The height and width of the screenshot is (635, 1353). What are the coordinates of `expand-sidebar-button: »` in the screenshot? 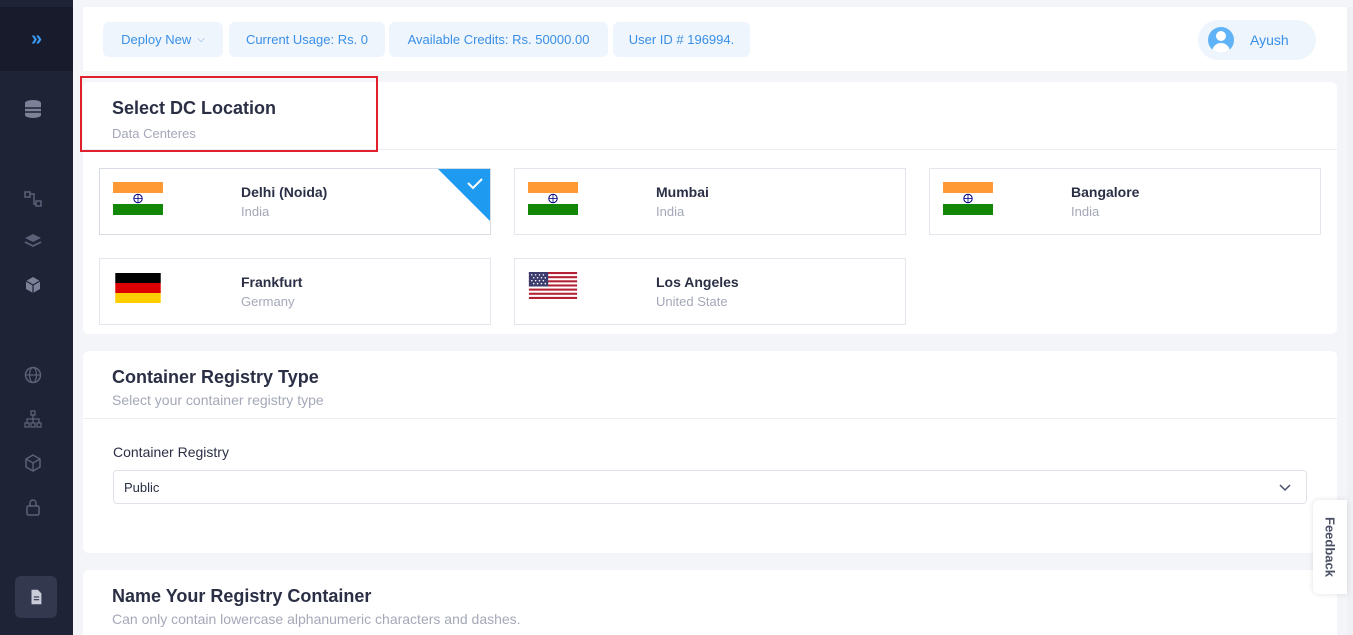 It's located at (36, 39).